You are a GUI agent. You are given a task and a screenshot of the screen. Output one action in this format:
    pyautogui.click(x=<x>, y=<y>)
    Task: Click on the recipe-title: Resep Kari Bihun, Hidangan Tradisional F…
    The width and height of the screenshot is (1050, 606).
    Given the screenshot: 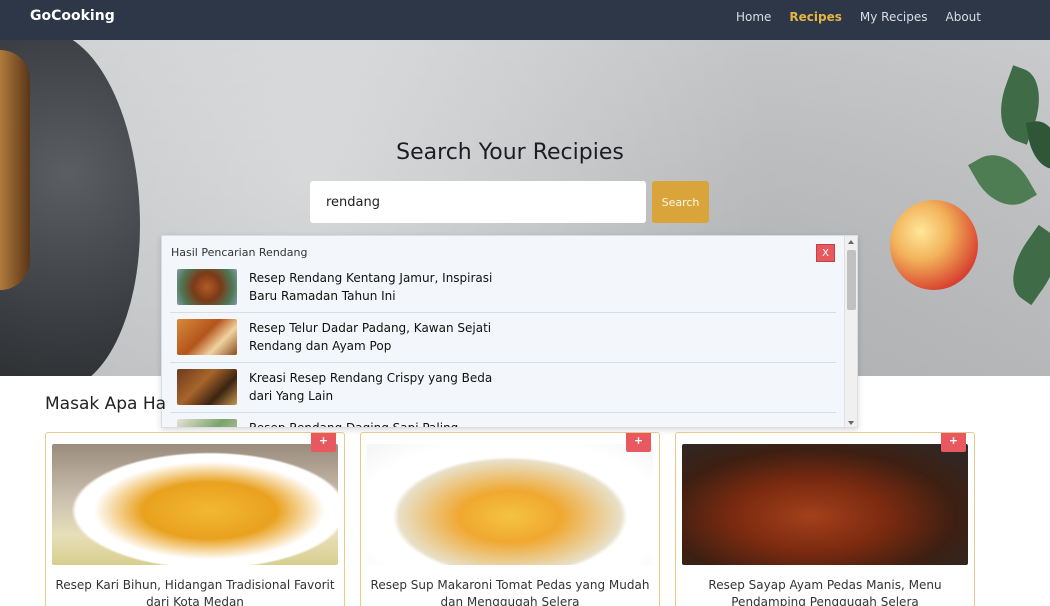 What is the action you would take?
    pyautogui.click(x=195, y=592)
    